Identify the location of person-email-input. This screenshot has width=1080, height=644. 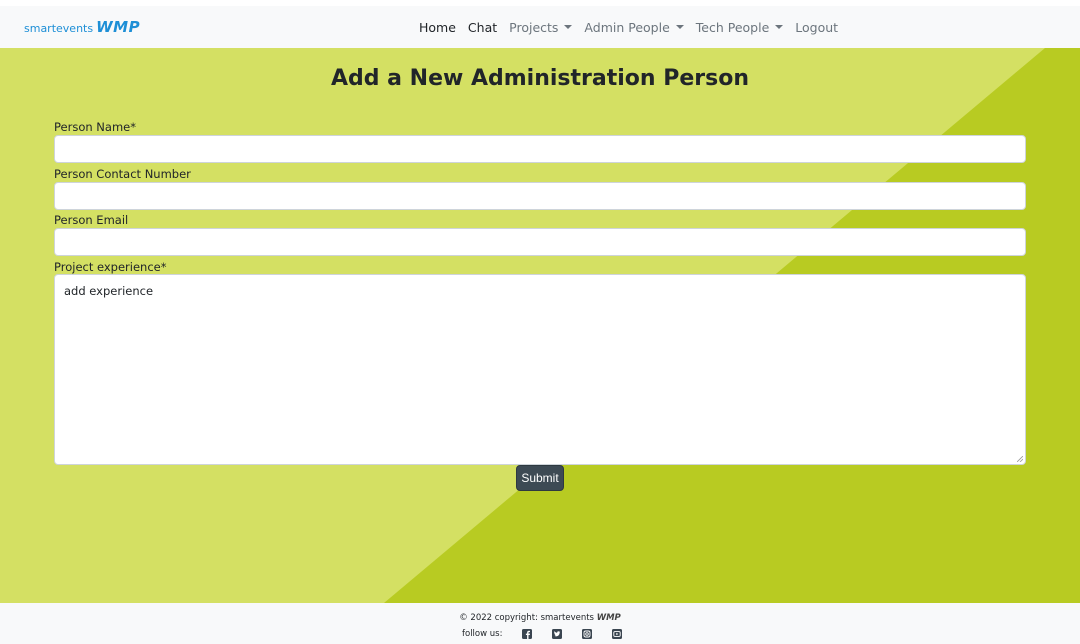
(540, 242).